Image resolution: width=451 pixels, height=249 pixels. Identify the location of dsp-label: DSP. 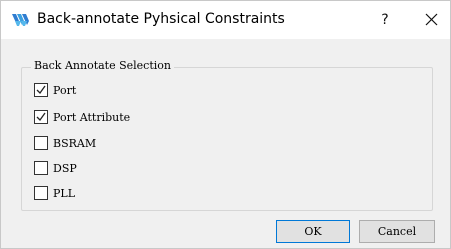
(65, 168).